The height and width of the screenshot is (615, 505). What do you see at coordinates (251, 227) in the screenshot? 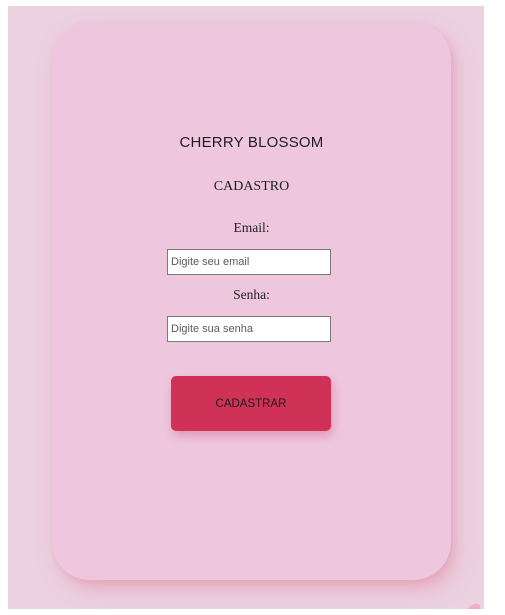
I see `email-label: Email:` at bounding box center [251, 227].